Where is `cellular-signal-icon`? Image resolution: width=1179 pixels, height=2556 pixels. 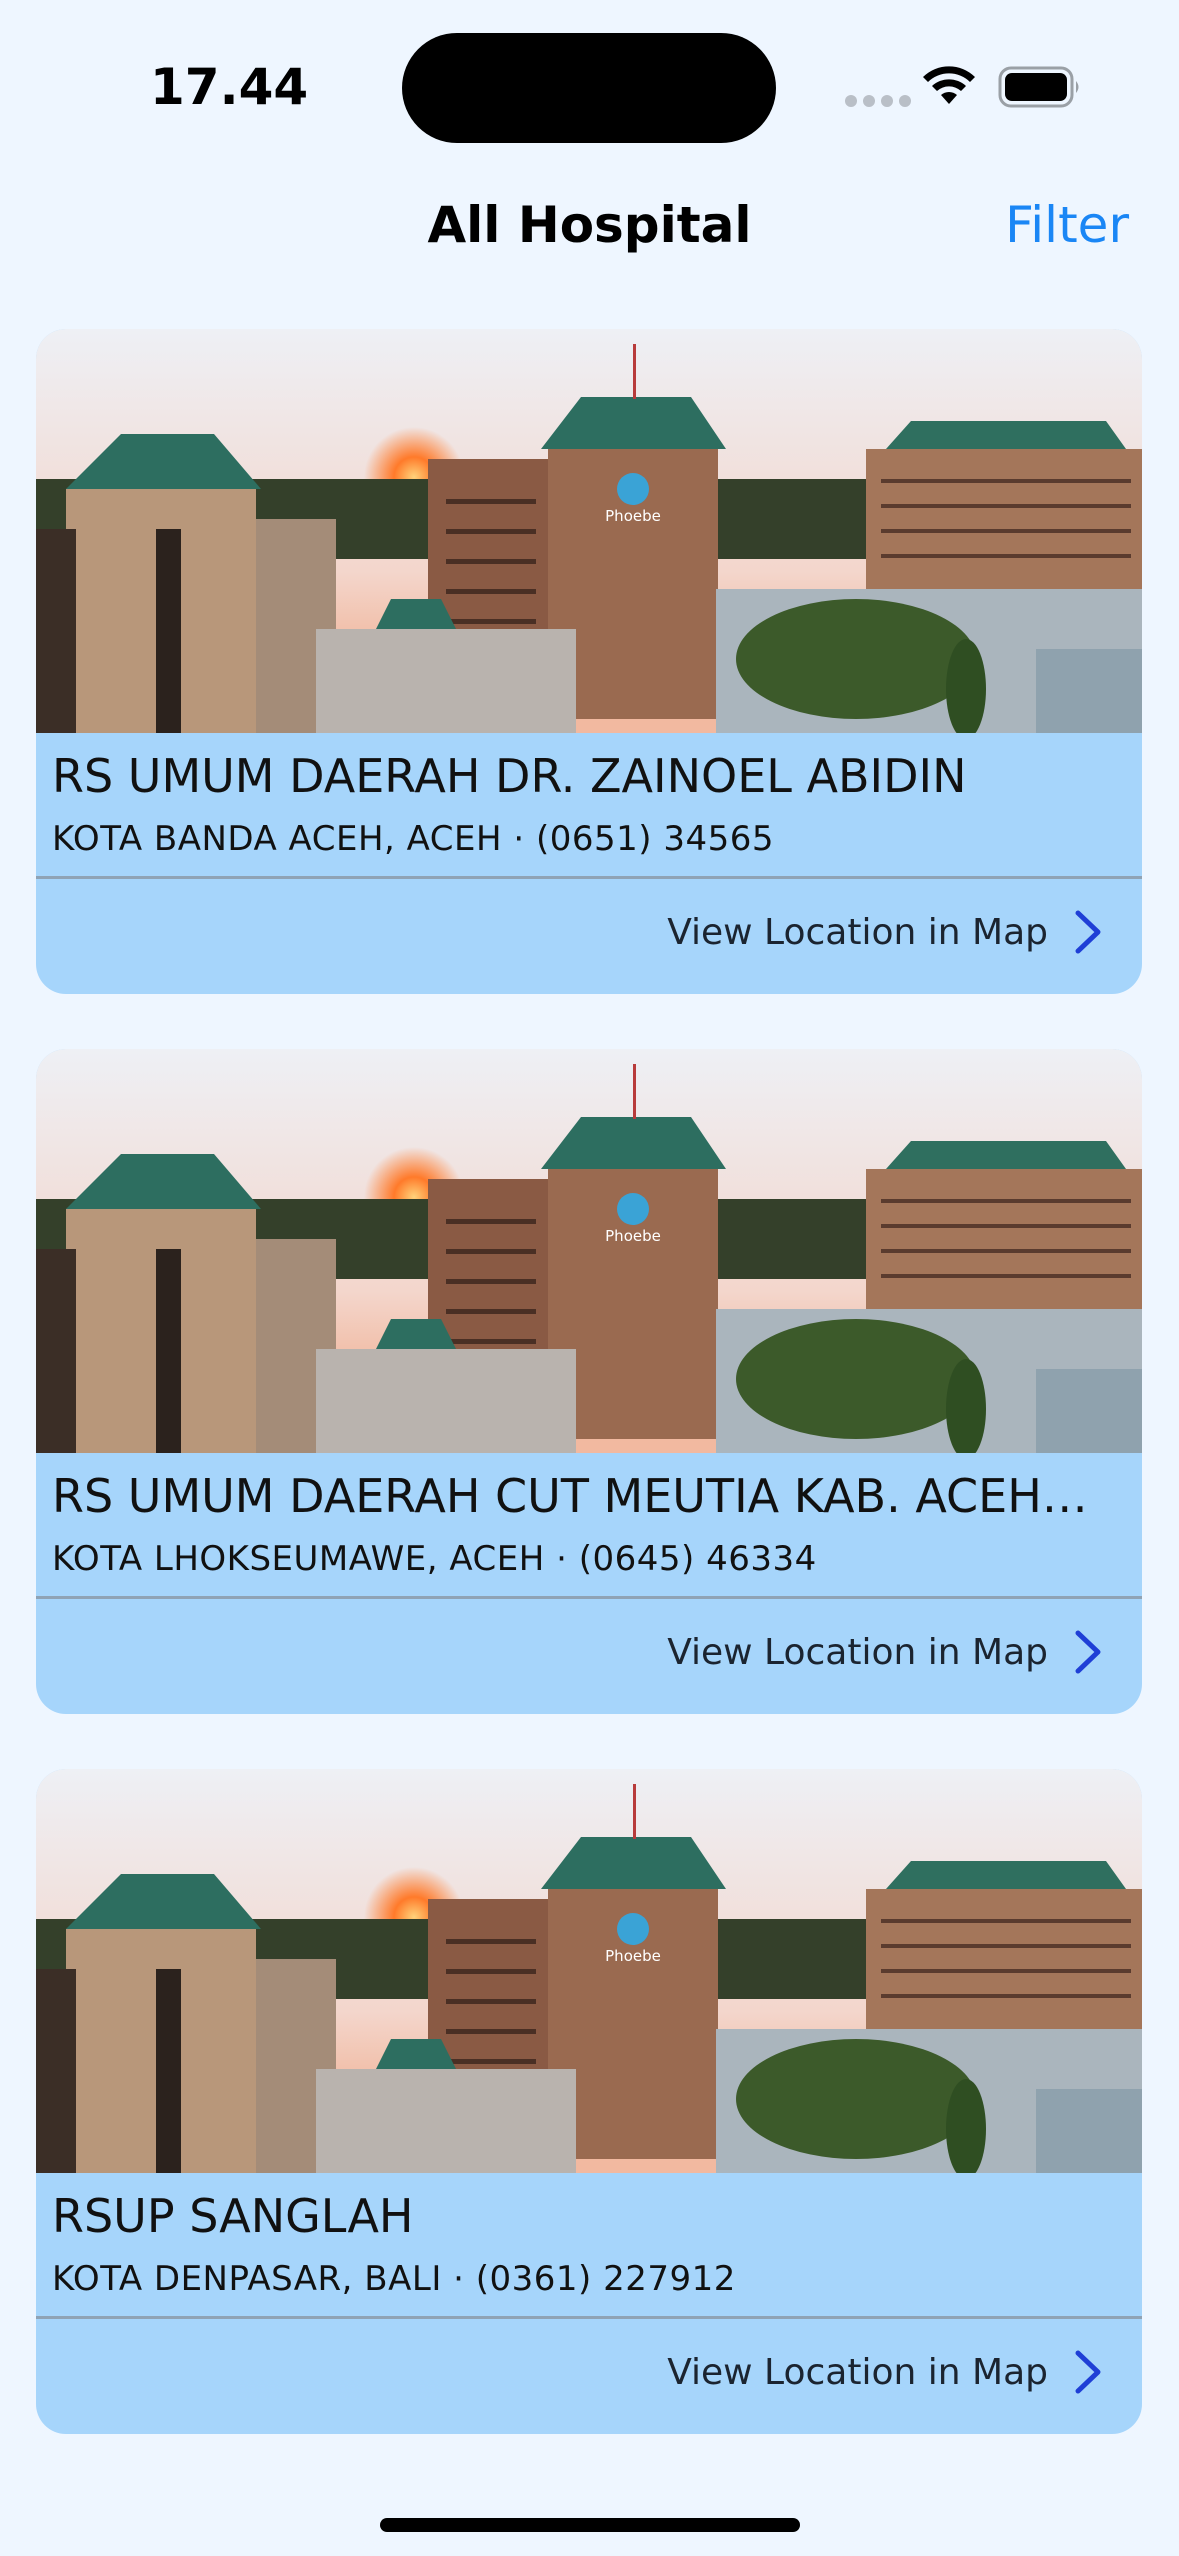
cellular-signal-icon is located at coordinates (878, 101).